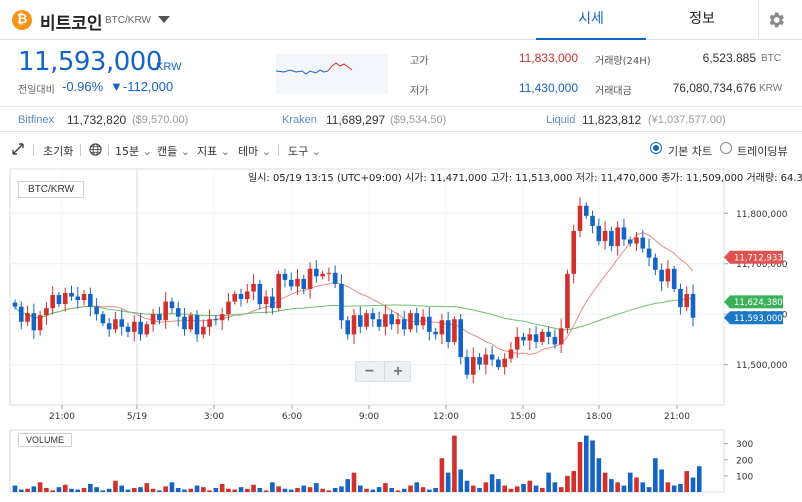 The width and height of the screenshot is (802, 502). What do you see at coordinates (207, 151) in the screenshot?
I see `indicator-label: 지표` at bounding box center [207, 151].